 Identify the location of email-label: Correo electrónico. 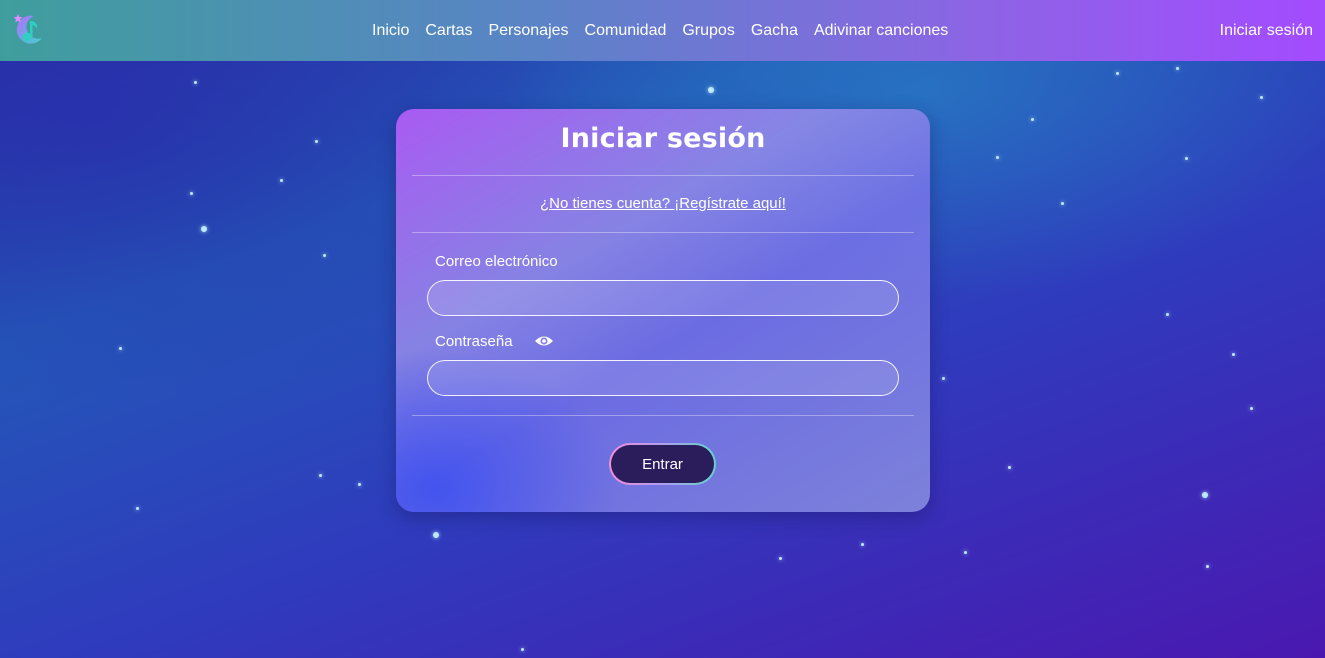
(496, 261).